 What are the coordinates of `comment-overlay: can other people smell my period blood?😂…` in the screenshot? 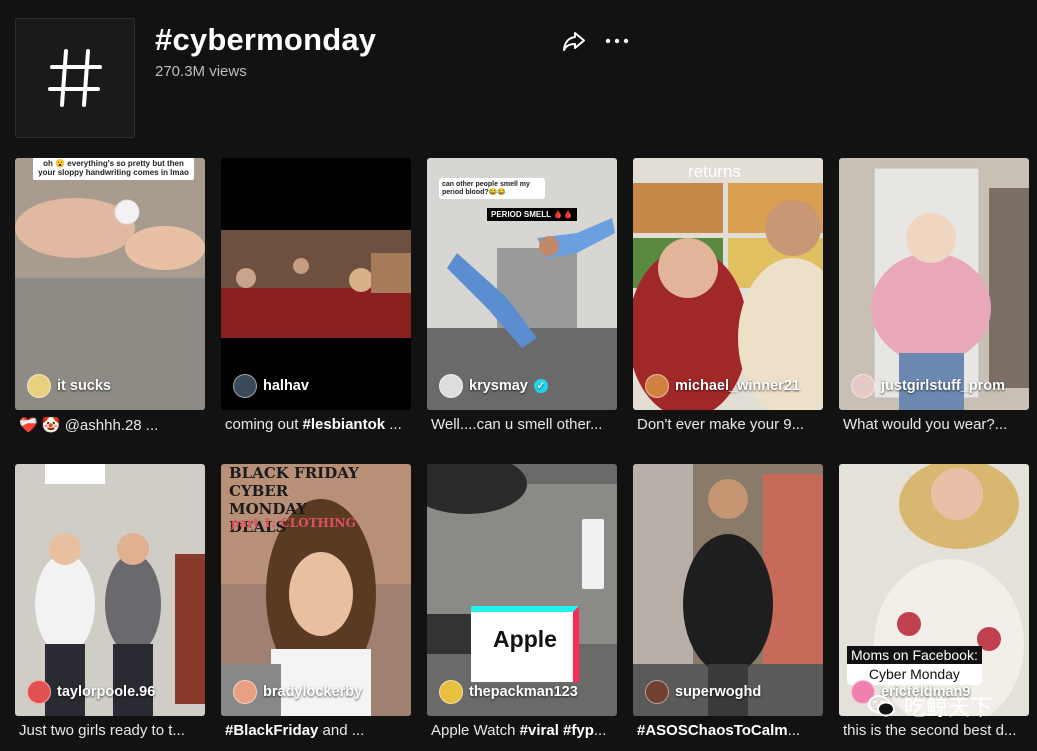 It's located at (492, 188).